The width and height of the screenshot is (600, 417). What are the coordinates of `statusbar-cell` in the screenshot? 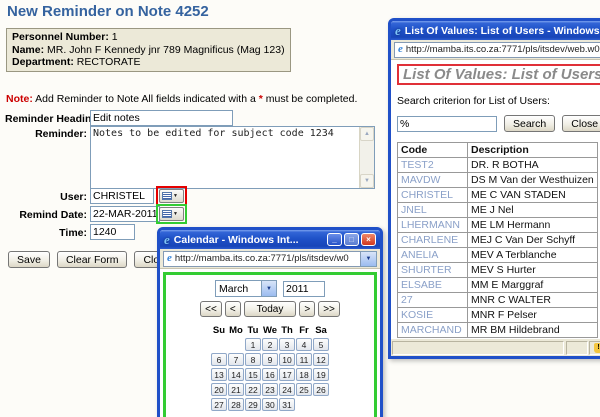 It's located at (577, 347).